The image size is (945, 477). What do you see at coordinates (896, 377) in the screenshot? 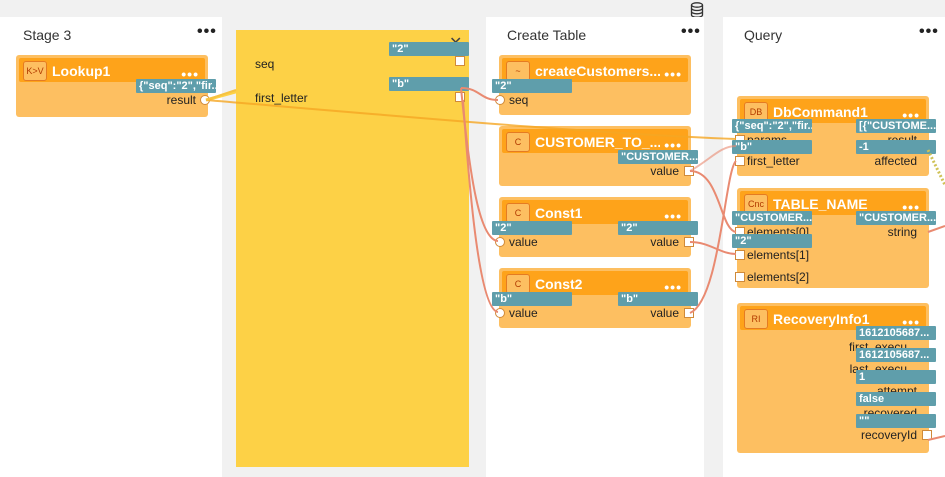
I see `output-value-tag: 1` at bounding box center [896, 377].